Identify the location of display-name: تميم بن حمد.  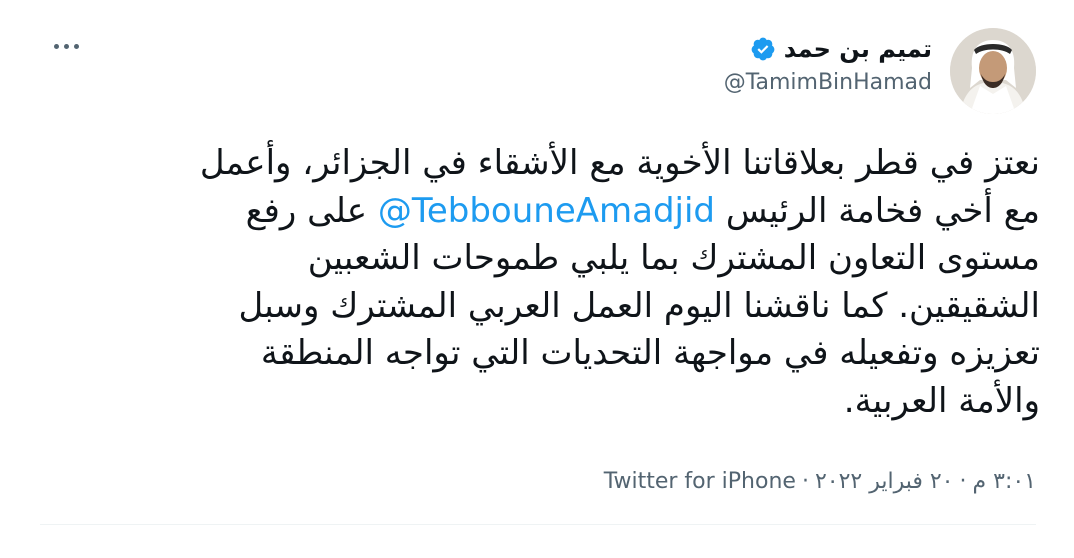
(858, 49).